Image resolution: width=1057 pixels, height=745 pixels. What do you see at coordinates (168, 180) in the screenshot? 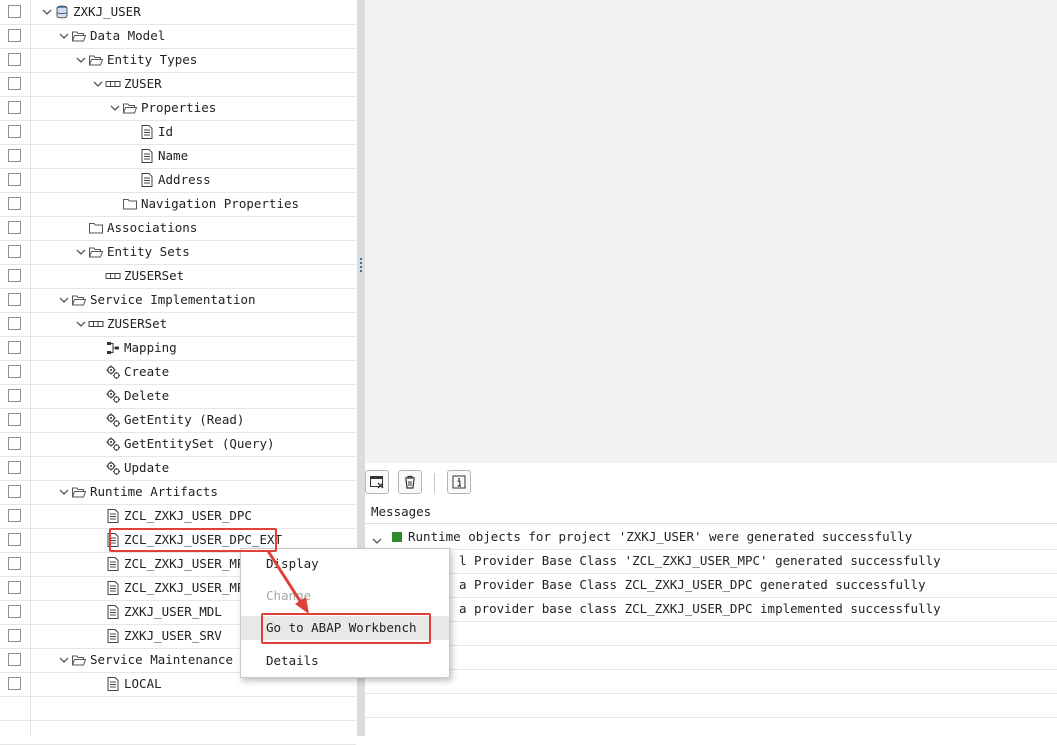
I see `tree-node: Address` at bounding box center [168, 180].